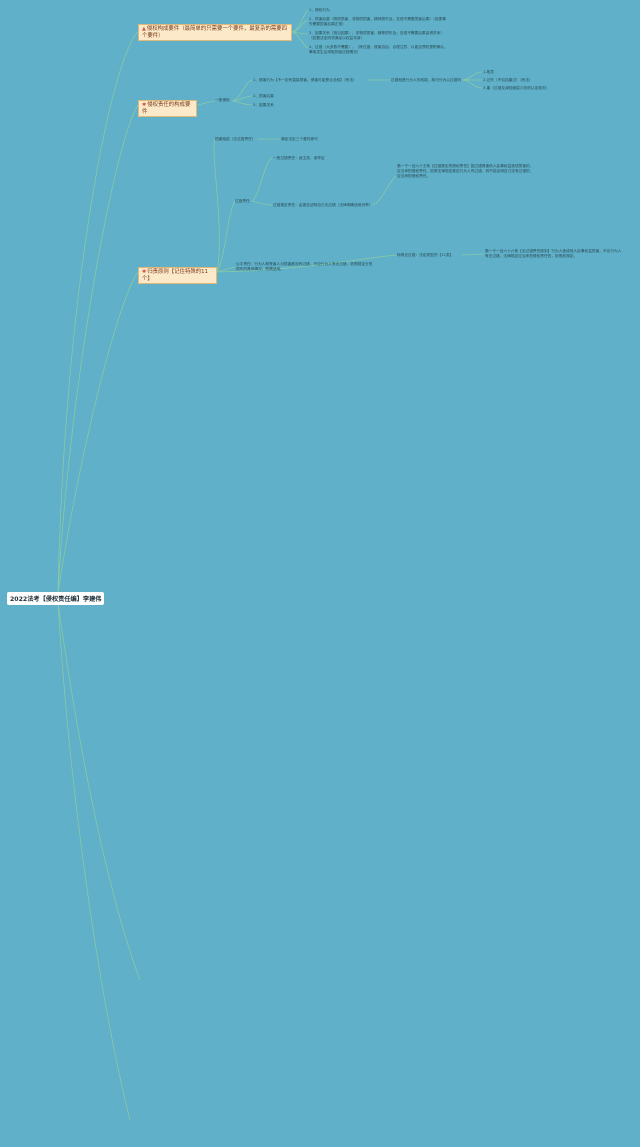  Describe the element at coordinates (300, 29) in the screenshot. I see `branch-t1-items` at that location.